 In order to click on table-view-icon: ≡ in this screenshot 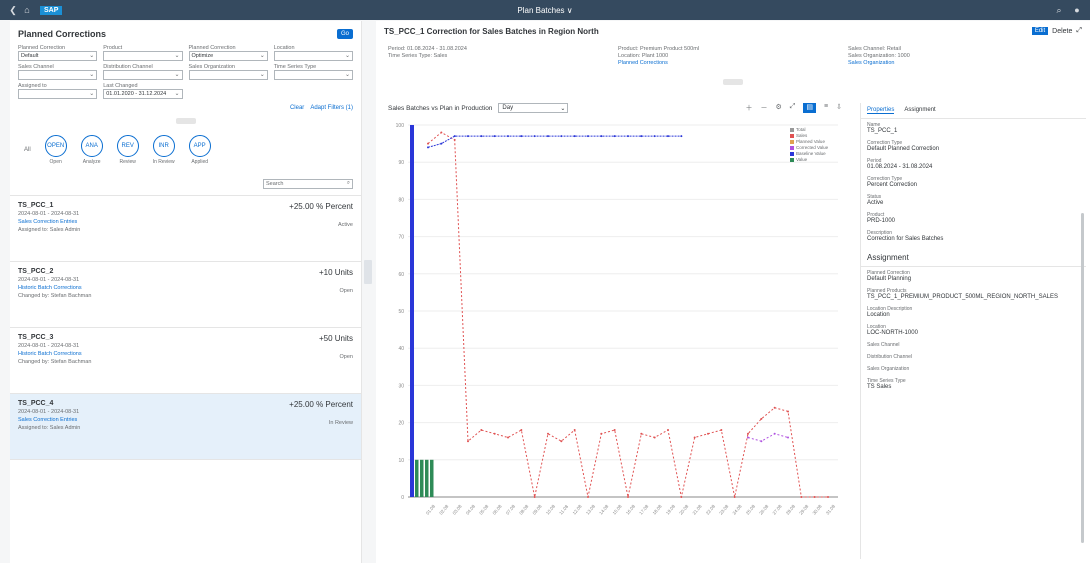, I will do `click(826, 108)`.